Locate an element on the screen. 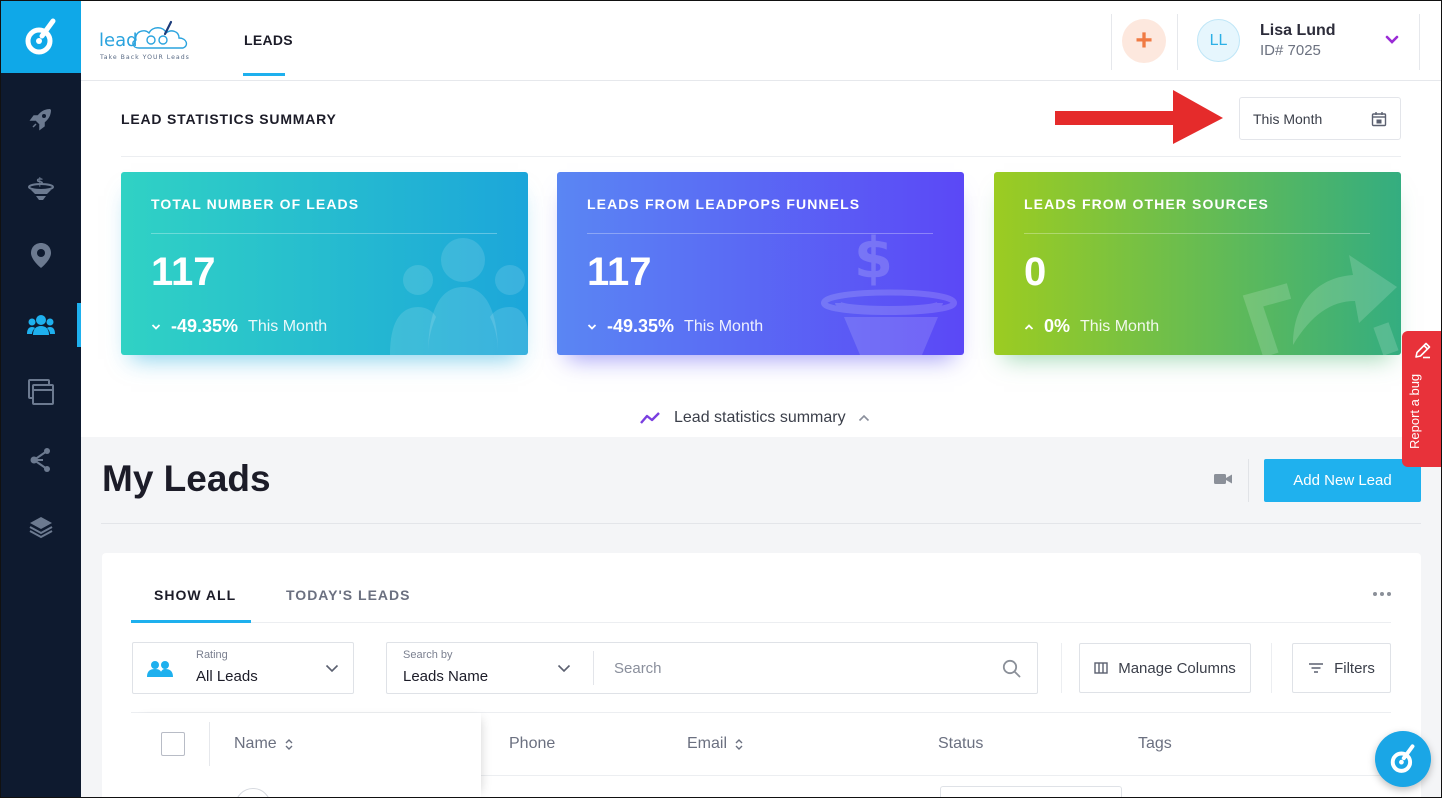 The image size is (1442, 798). column-header-name: Name is located at coordinates (263, 744).